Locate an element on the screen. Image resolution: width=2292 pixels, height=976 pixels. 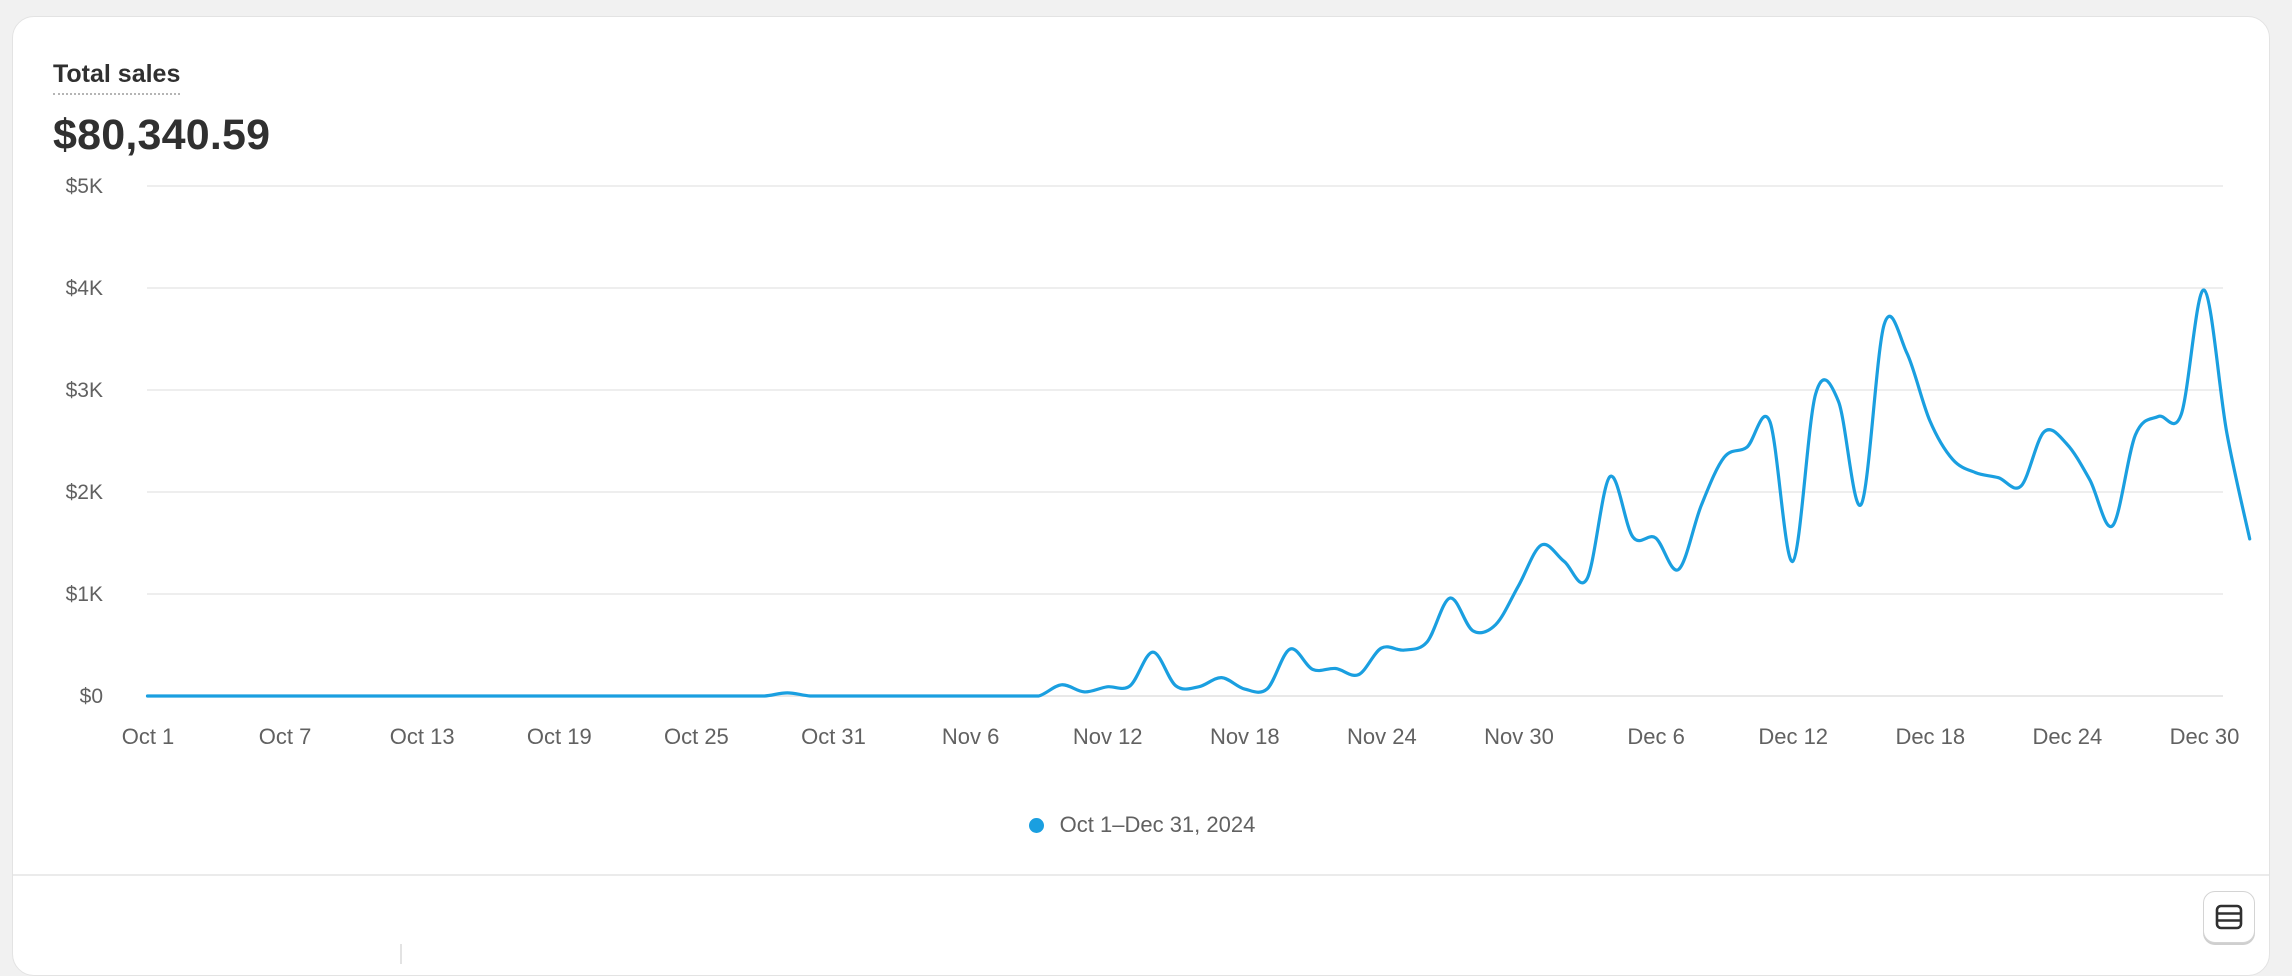
y-axis-ticks: $0 $1K $2K $3K $4K $5K is located at coordinates (84, 441).